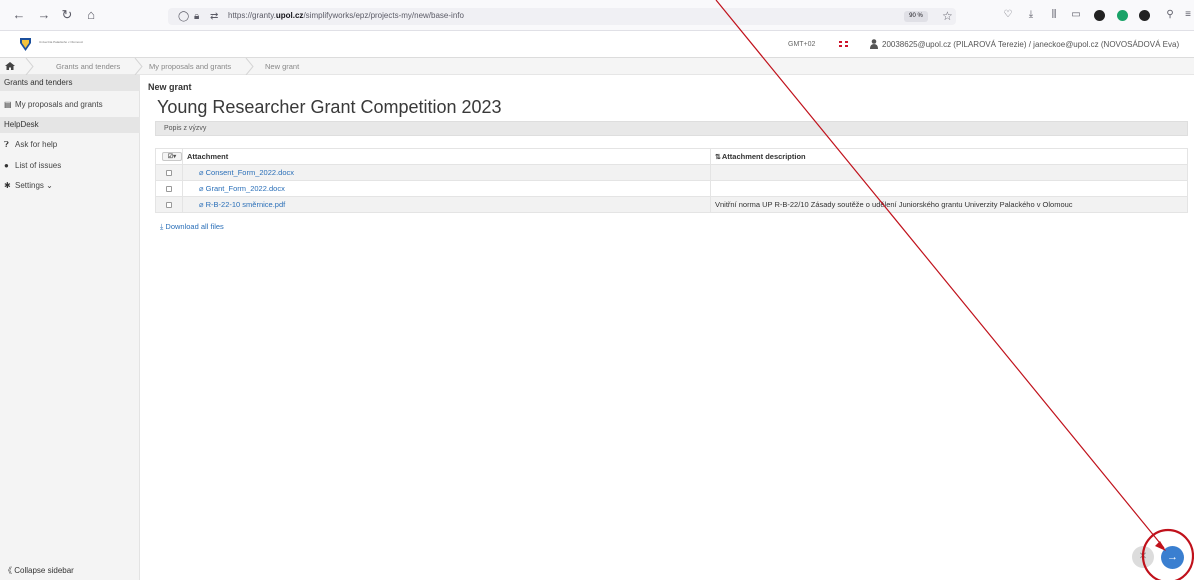 The image size is (1194, 580). I want to click on home-icon: ⌂, so click(91, 15).